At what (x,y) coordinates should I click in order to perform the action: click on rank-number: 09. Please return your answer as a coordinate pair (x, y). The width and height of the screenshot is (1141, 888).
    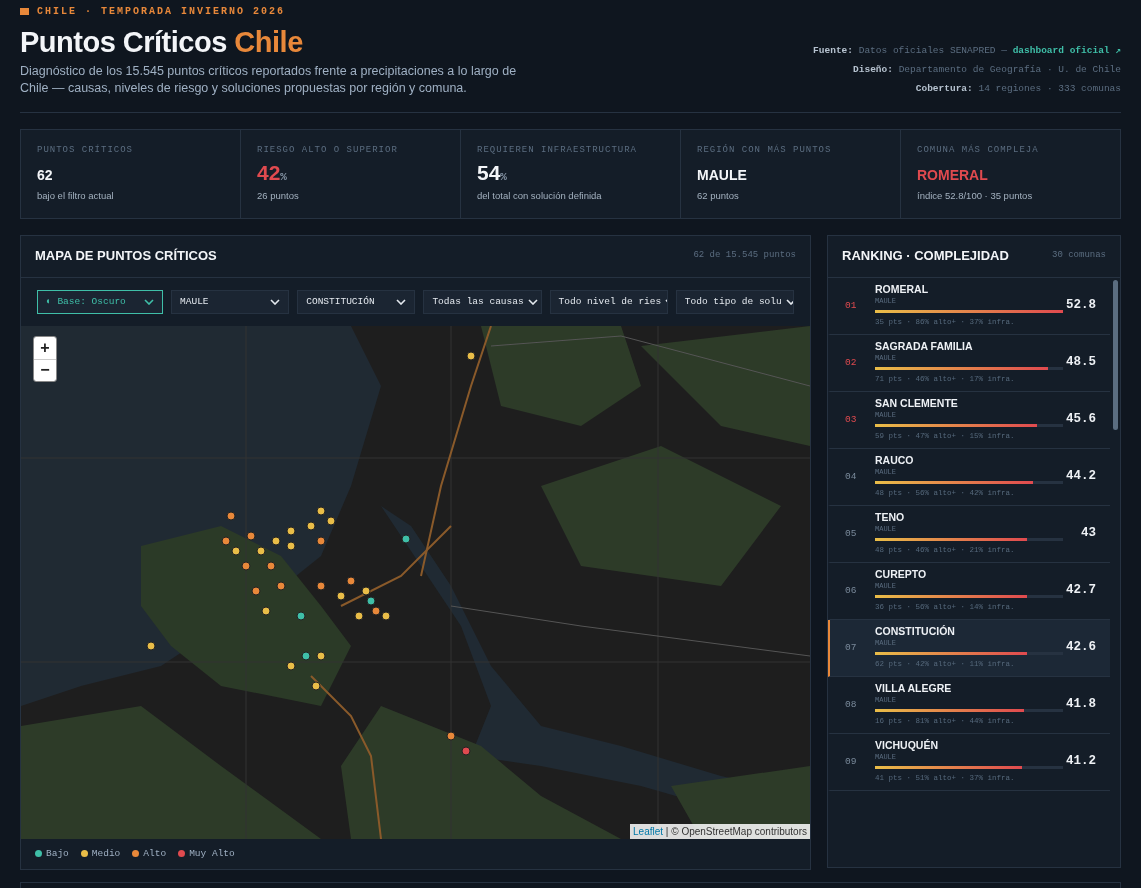
    Looking at the image, I should click on (851, 761).